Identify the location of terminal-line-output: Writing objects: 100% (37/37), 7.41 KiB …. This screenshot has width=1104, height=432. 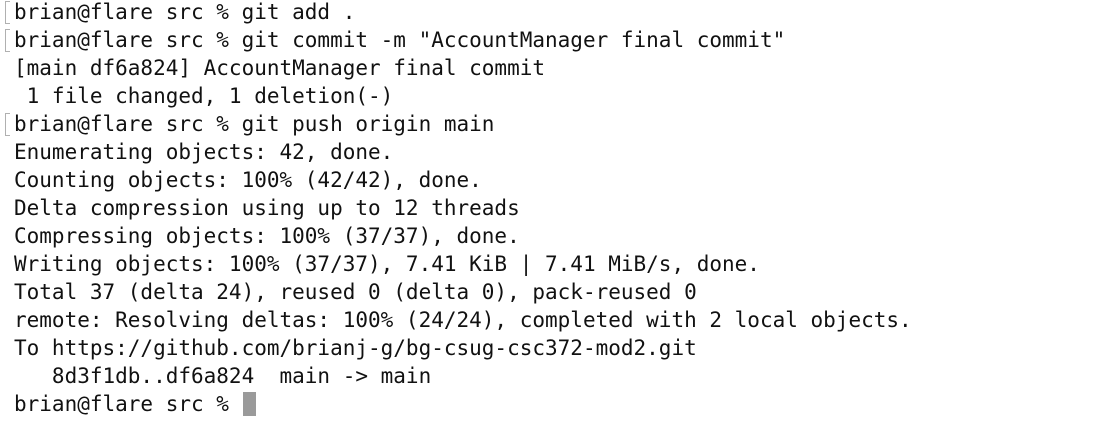
(387, 264).